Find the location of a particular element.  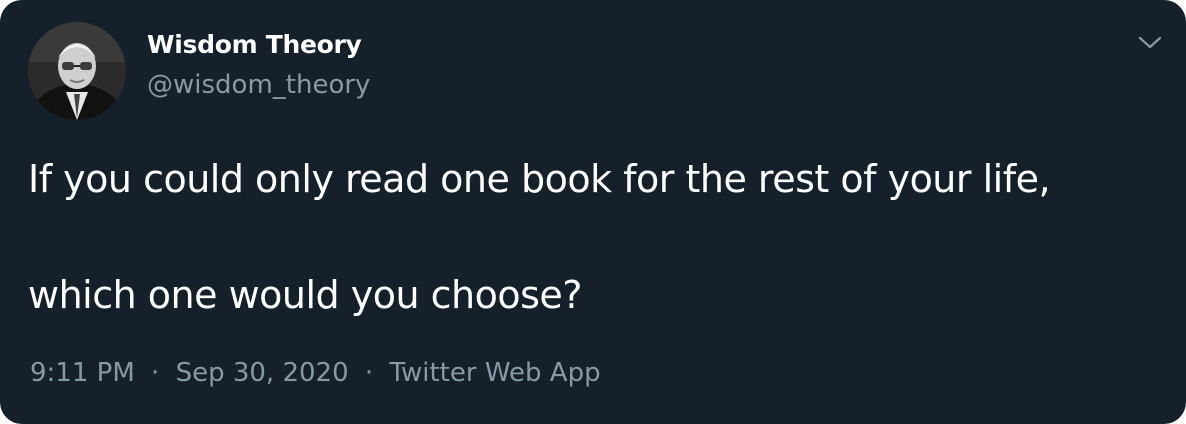

avatar-portrait-icon is located at coordinates (77, 71).